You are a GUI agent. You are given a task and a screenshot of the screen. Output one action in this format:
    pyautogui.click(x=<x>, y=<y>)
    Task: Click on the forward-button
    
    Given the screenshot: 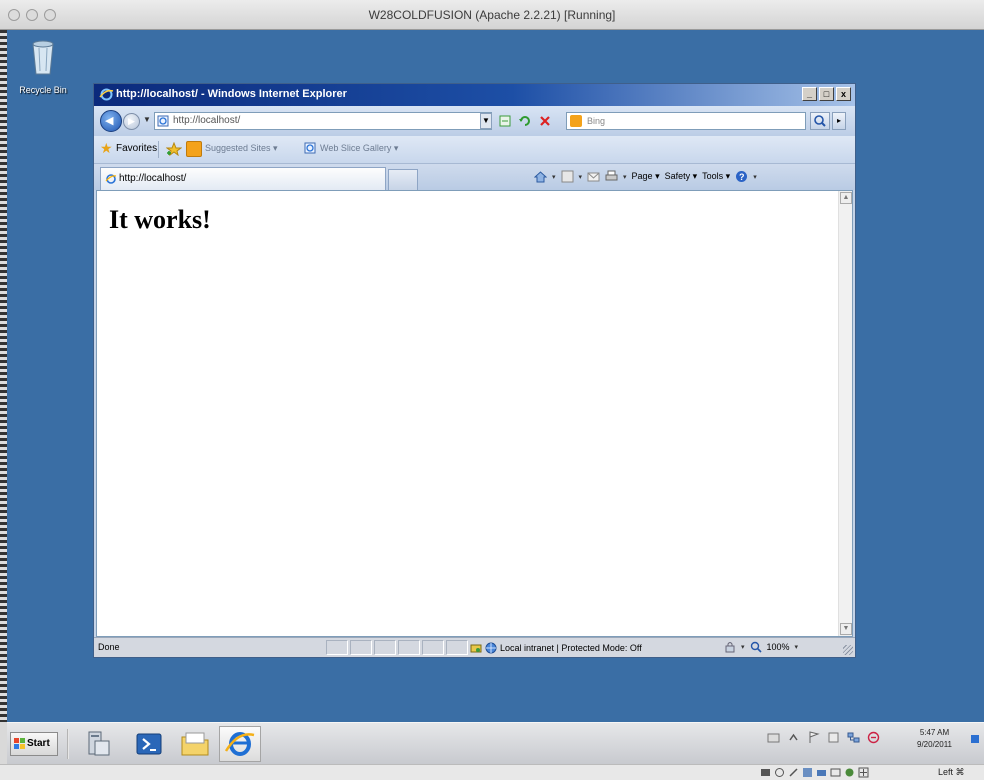 What is the action you would take?
    pyautogui.click(x=131, y=121)
    